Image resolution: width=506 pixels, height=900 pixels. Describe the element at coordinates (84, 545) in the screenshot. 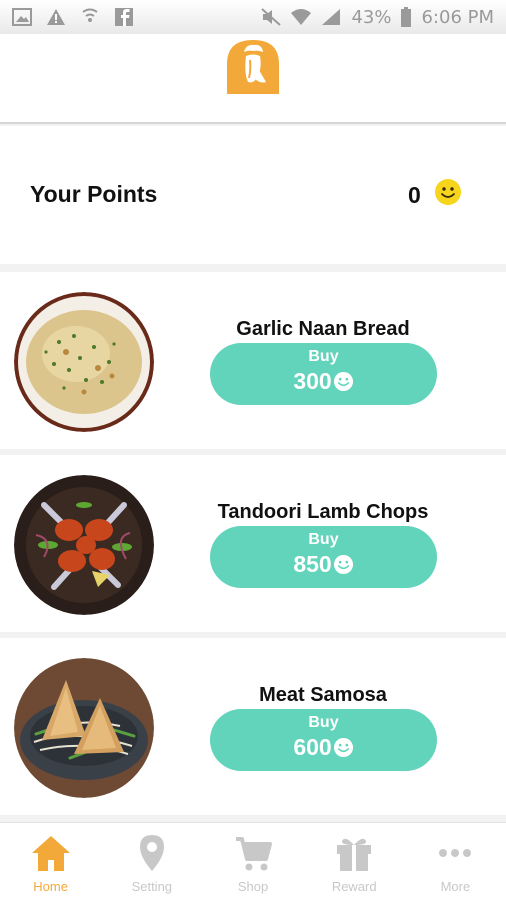

I see `tandoori-lamb-chops-photo` at that location.